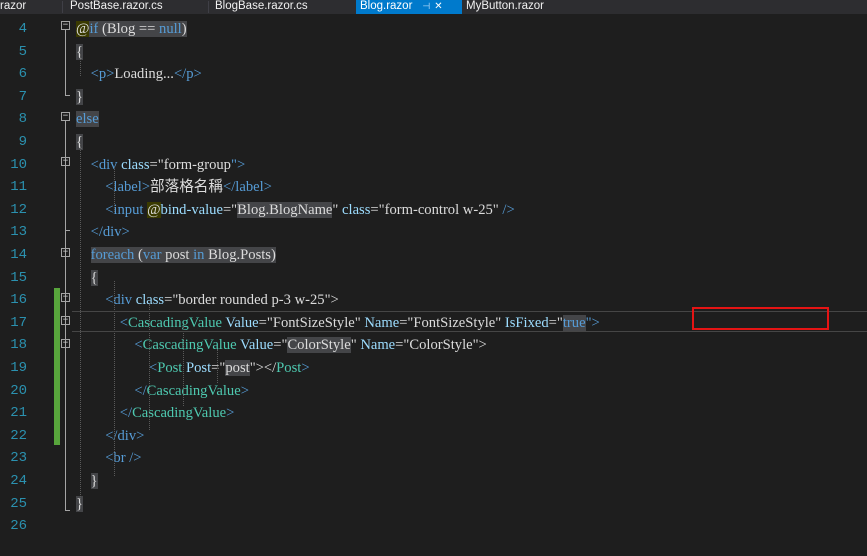 The width and height of the screenshot is (867, 556). I want to click on code-token: ), so click(184, 29).